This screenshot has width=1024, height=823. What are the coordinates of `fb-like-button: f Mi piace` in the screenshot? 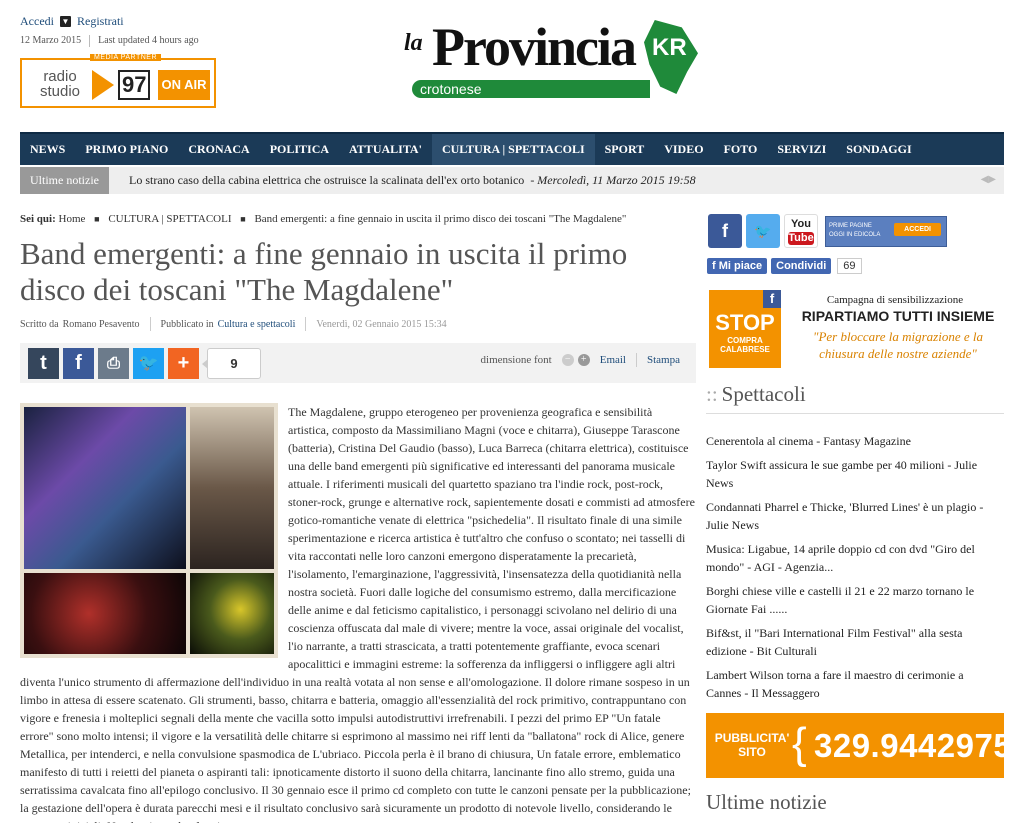 It's located at (737, 266).